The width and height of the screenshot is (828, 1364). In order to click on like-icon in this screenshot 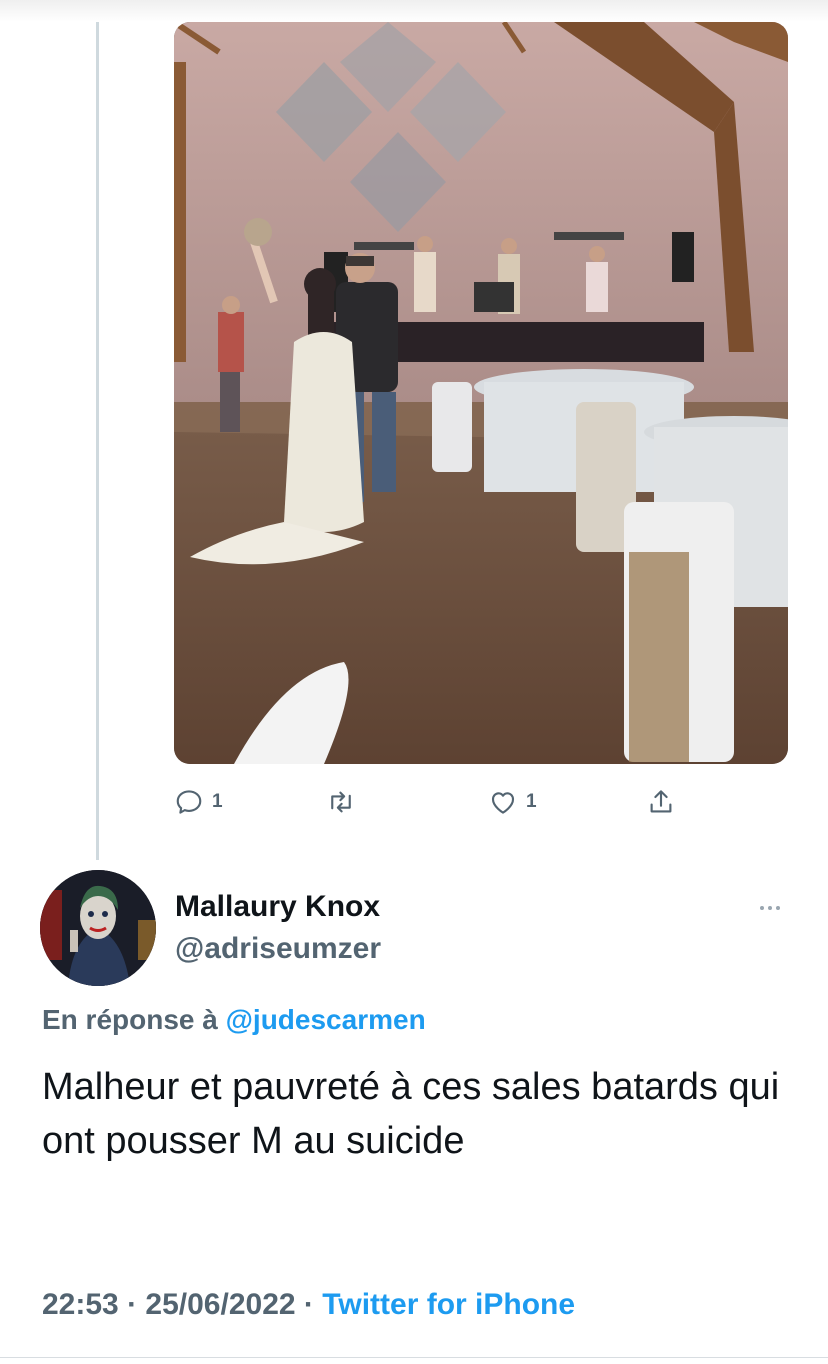, I will do `click(503, 803)`.